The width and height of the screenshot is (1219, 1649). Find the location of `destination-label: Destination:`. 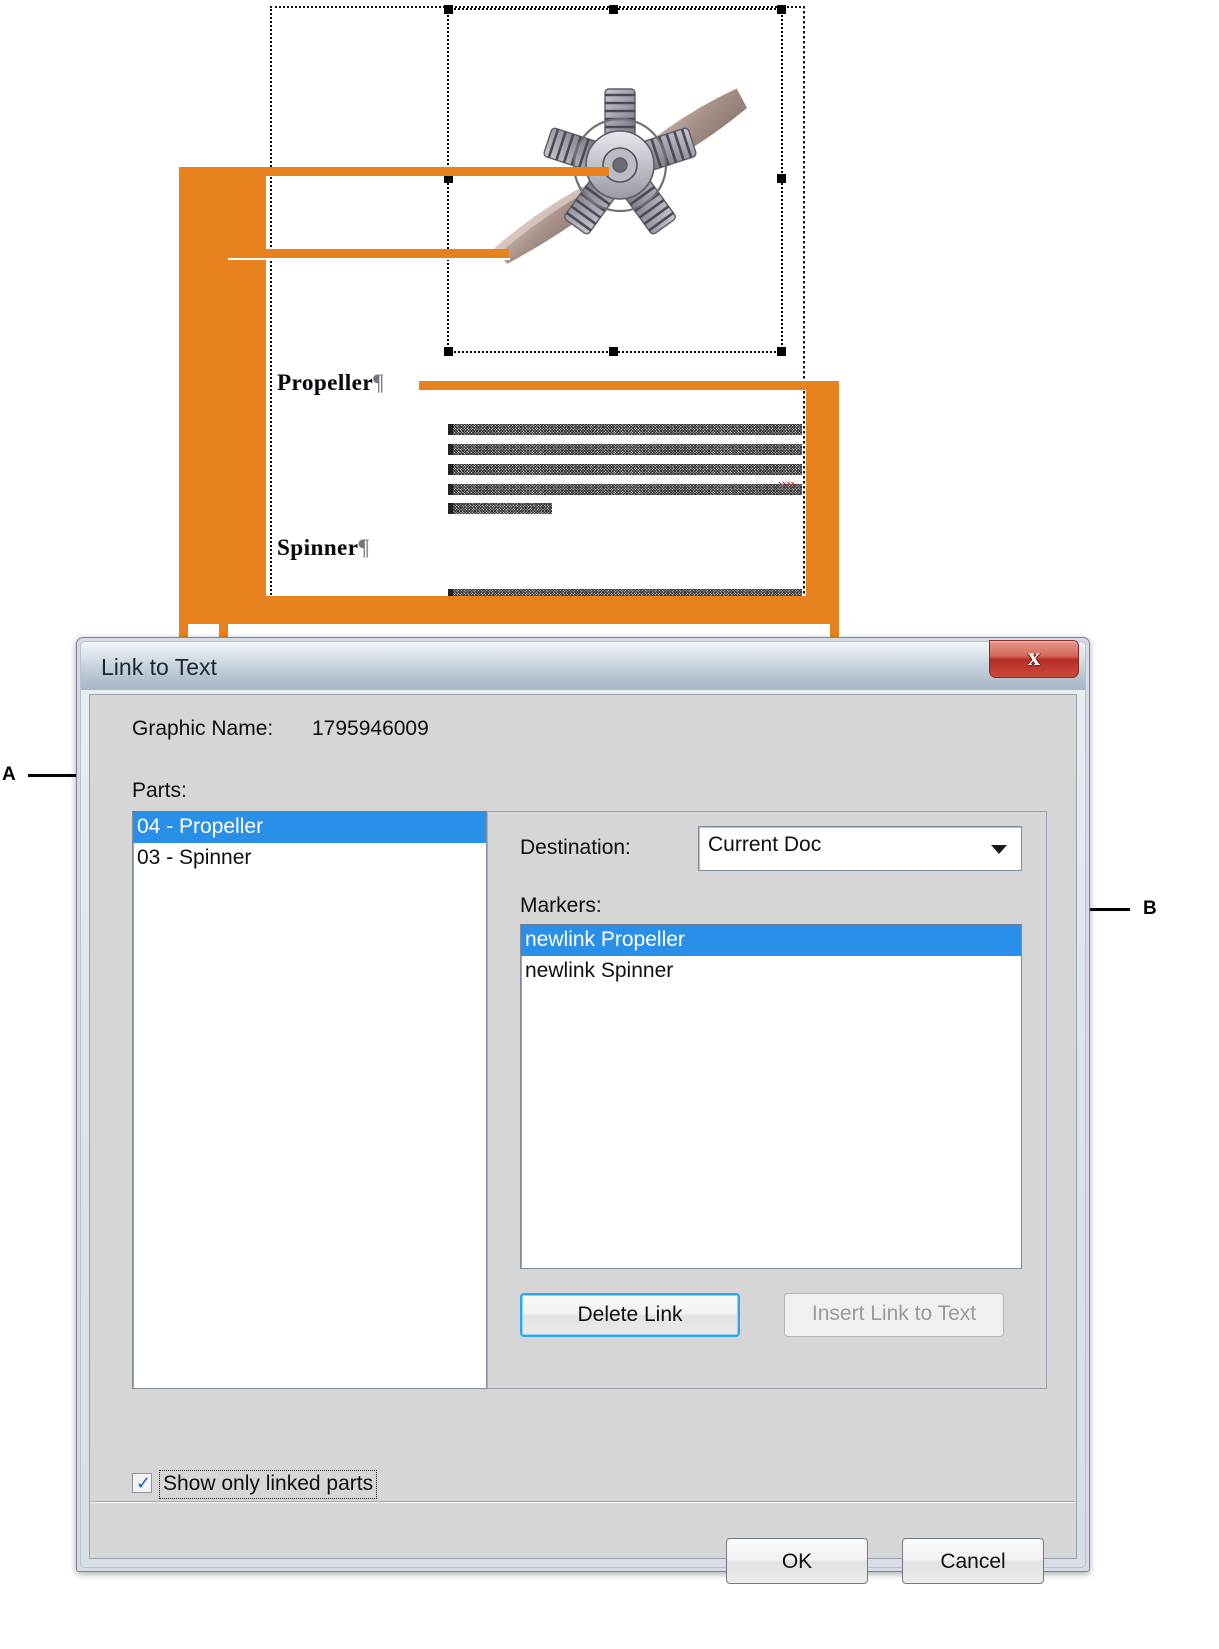

destination-label: Destination: is located at coordinates (575, 847).